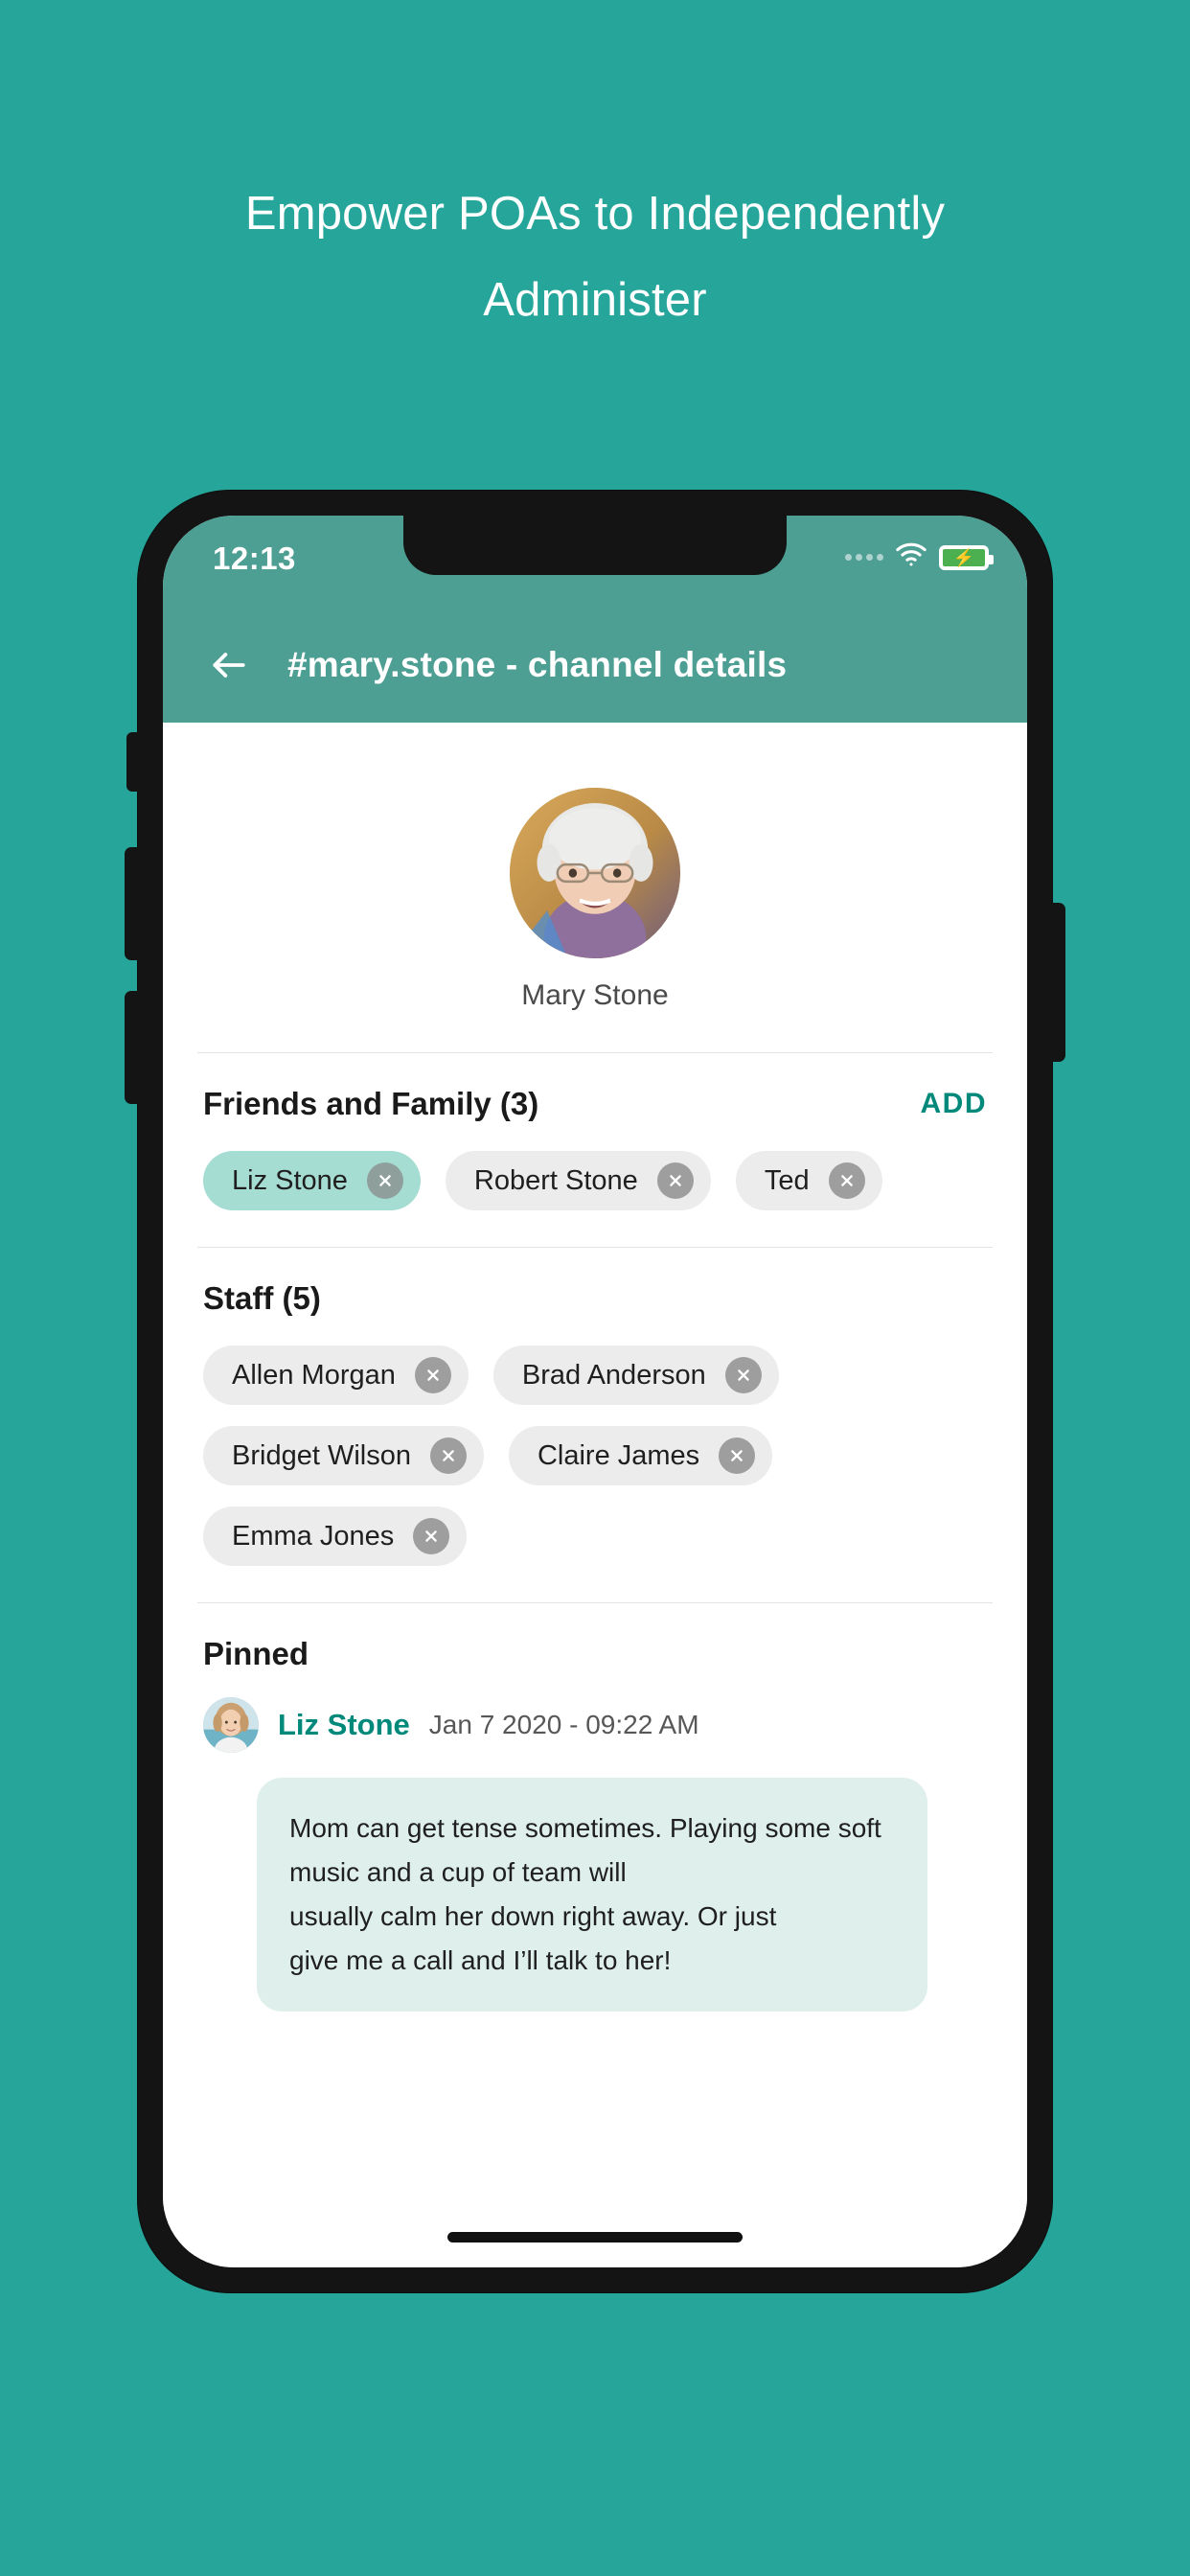 This screenshot has height=2576, width=1190. Describe the element at coordinates (132, 1047) in the screenshot. I see `volume-down-button` at that location.